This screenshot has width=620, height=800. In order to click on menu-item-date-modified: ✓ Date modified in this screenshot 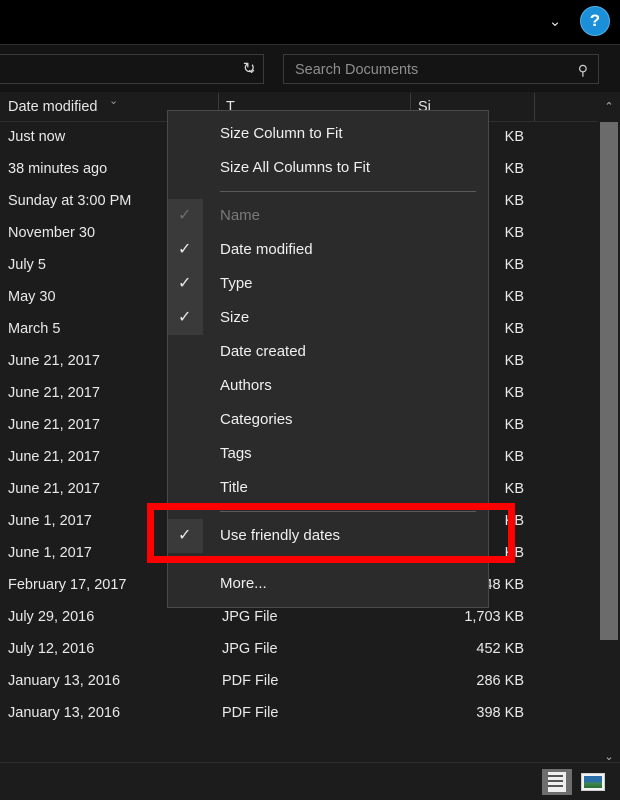, I will do `click(328, 250)`.